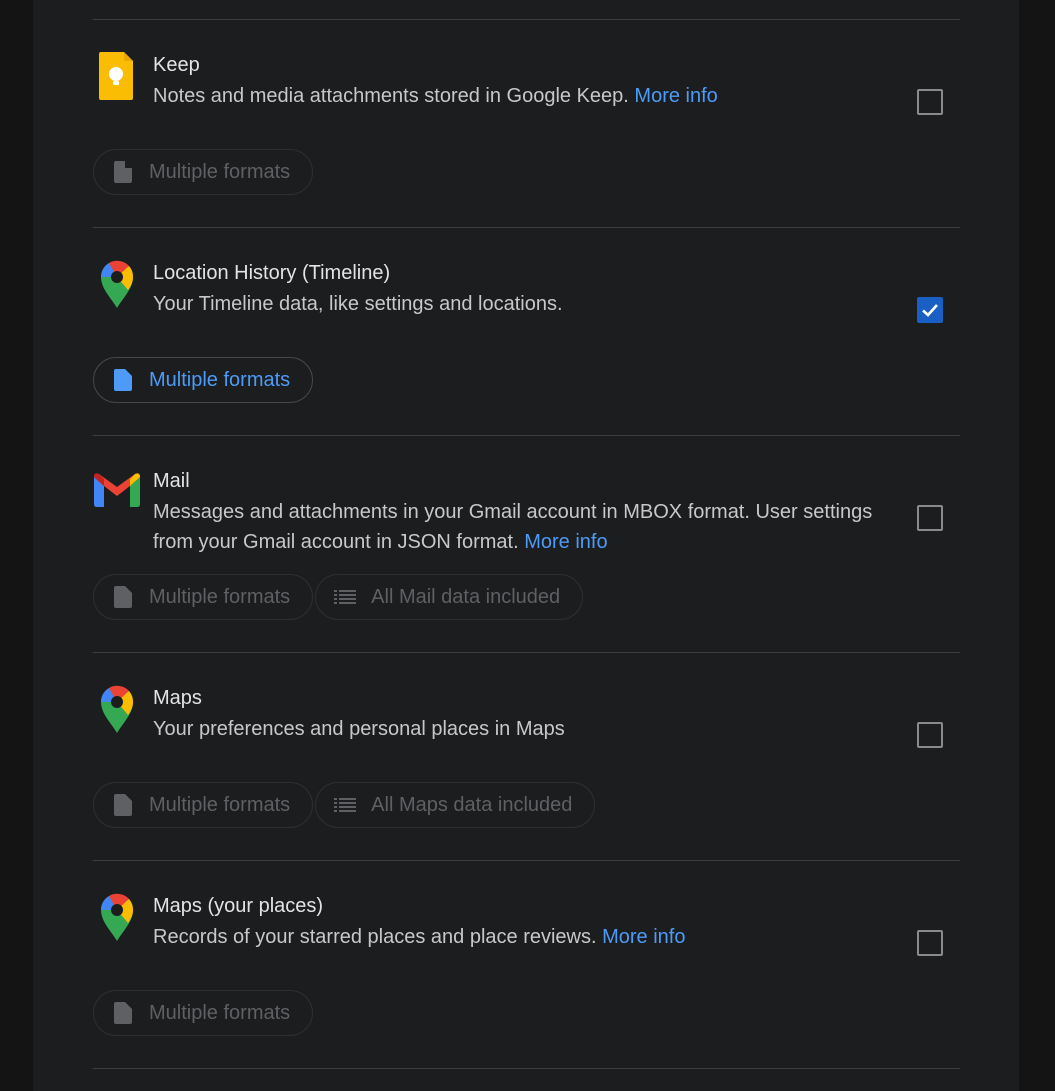 This screenshot has width=1055, height=1091. Describe the element at coordinates (930, 102) in the screenshot. I see `include-checkbox-keep` at that location.